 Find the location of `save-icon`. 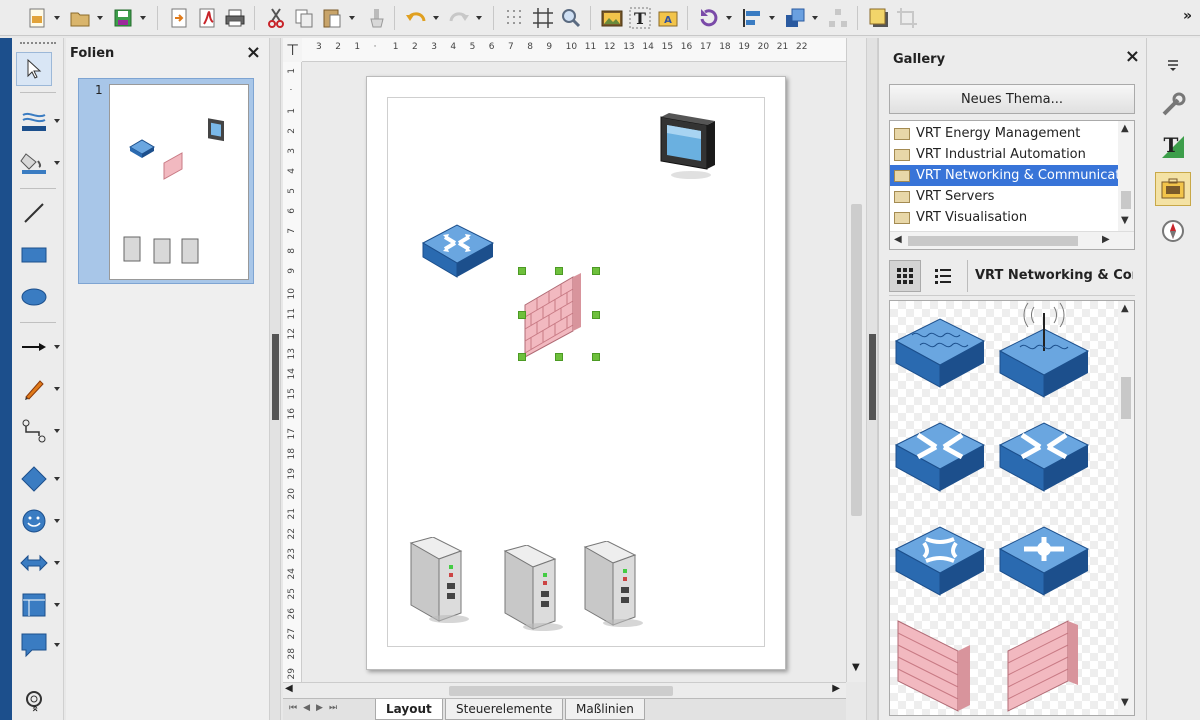

save-icon is located at coordinates (123, 18).